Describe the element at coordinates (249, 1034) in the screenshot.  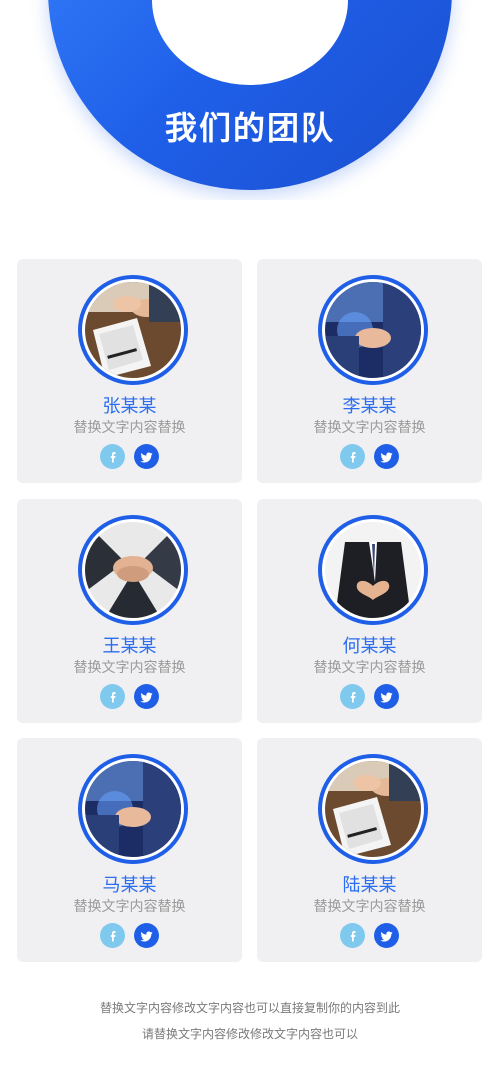
I see `footer-line-2: 请替换文字内容修改修改文字内容也可以` at that location.